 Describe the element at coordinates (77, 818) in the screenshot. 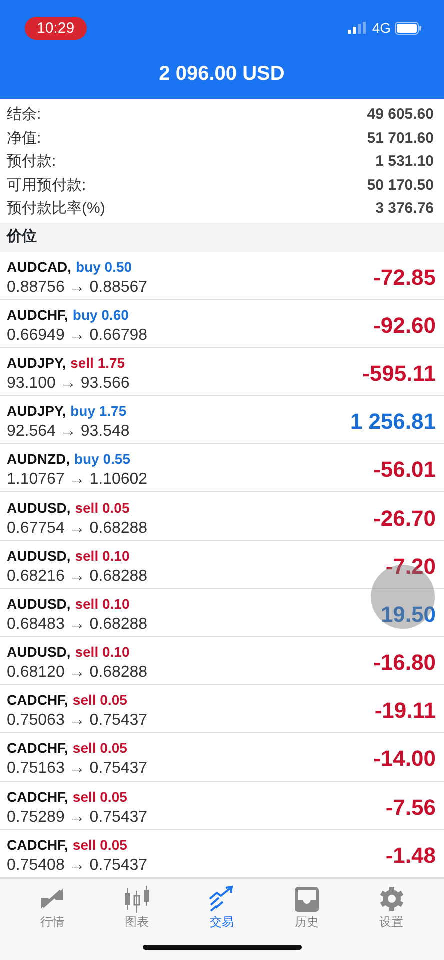

I see `price-text: 0.75289 → 0.75437` at that location.